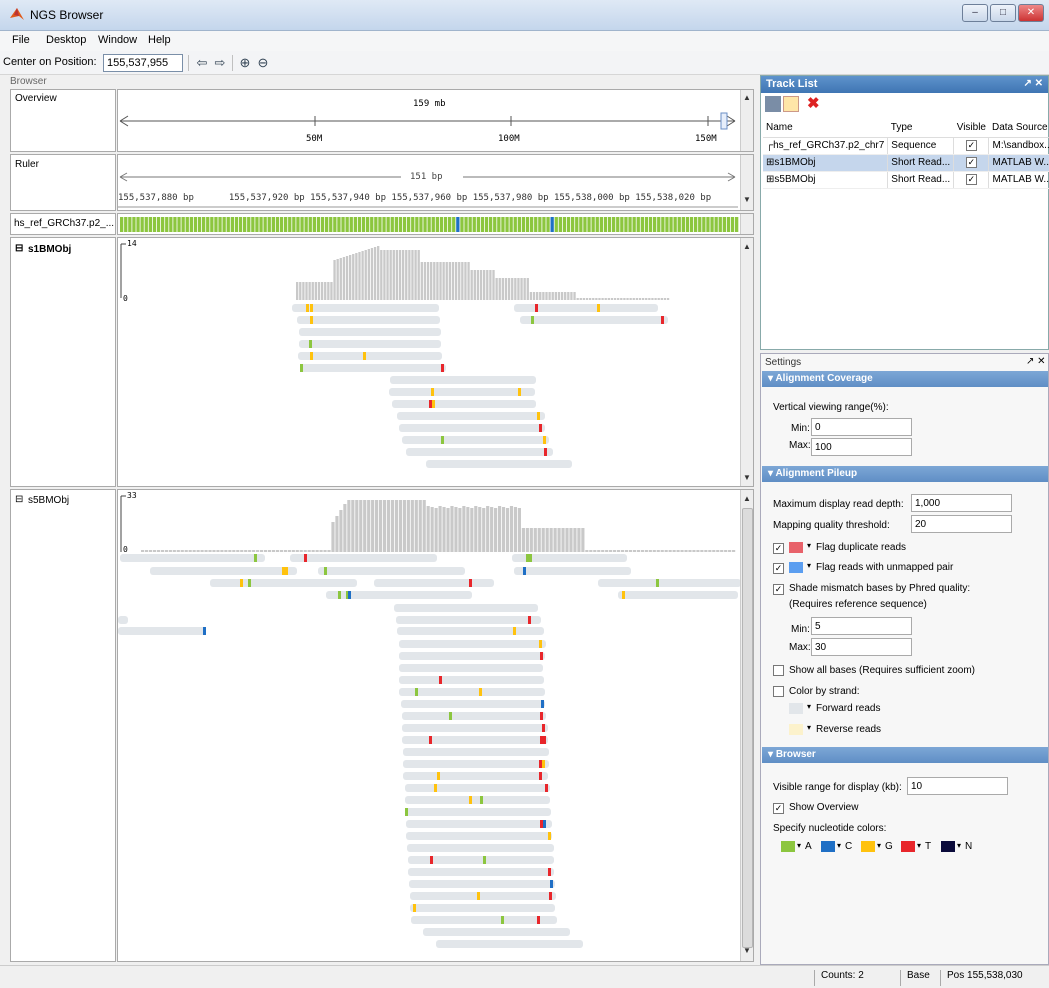  I want to click on move-track-icon, so click(791, 104).